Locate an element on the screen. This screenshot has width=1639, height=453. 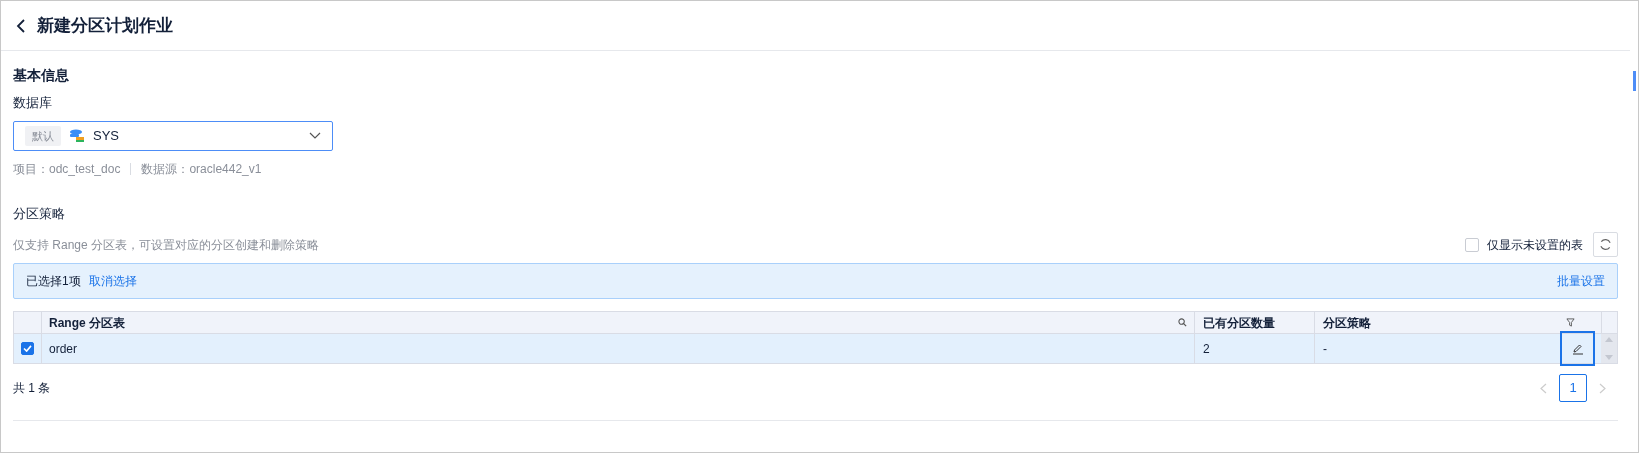
meta-text: 项目：odc_test_doc is located at coordinates (67, 169).